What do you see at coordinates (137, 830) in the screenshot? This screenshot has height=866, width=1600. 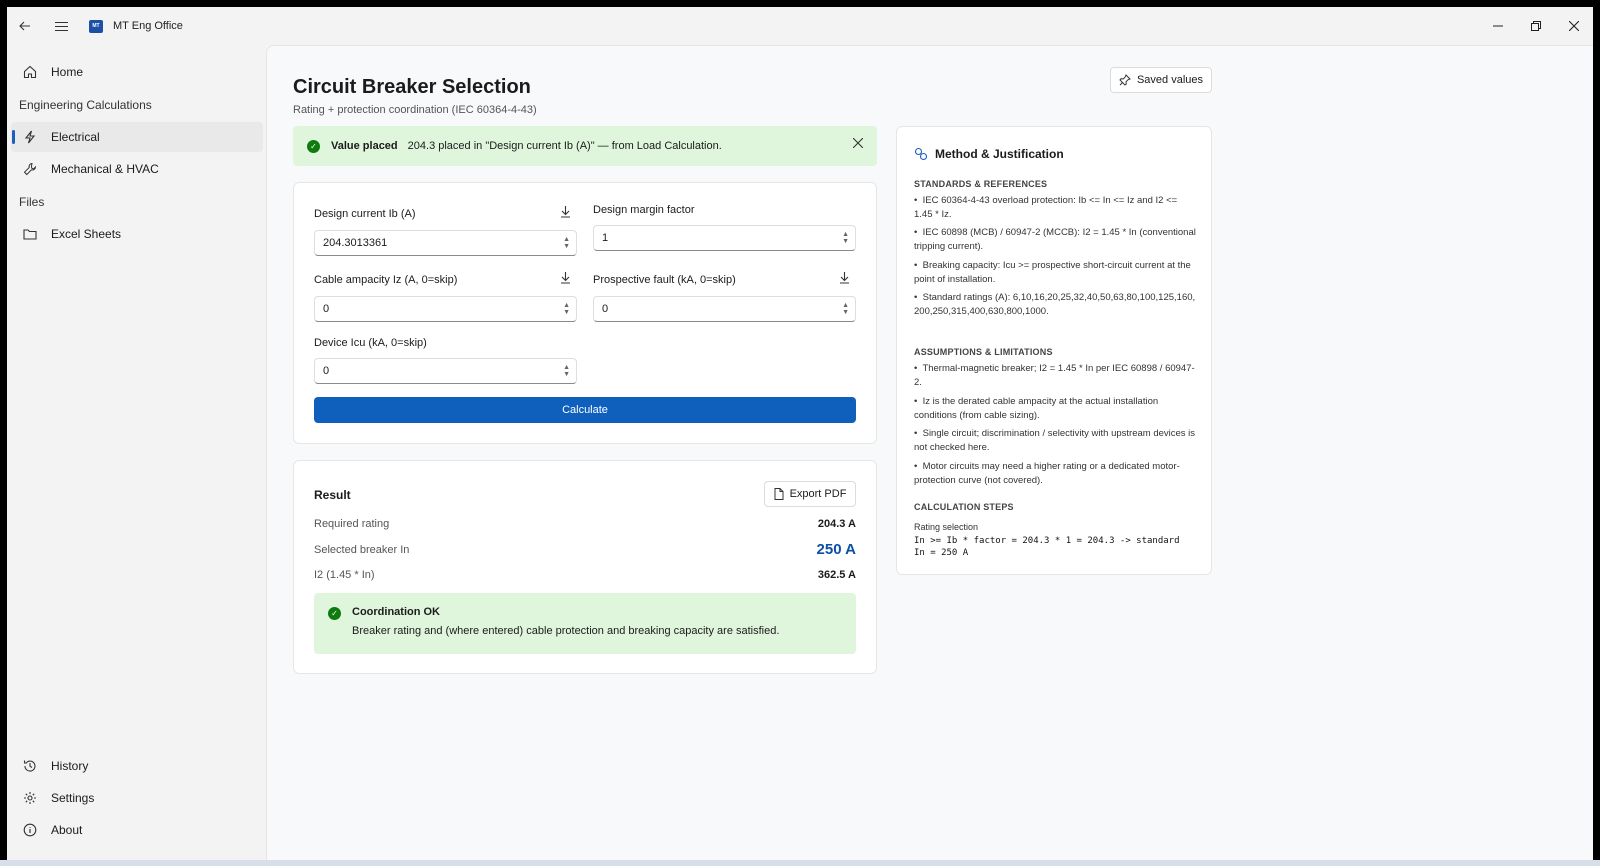 I see `sidebar-item-about: About` at bounding box center [137, 830].